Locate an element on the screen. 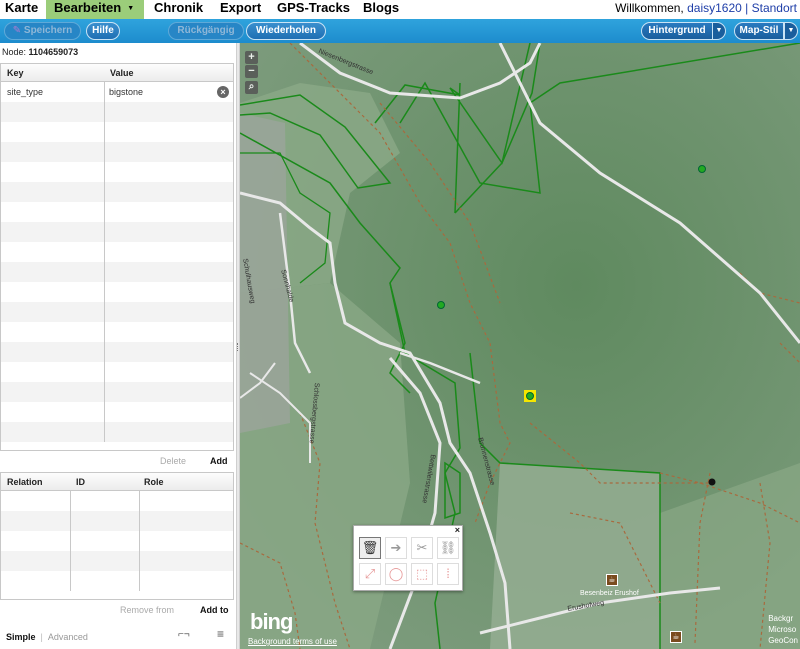  user-welcome: Willkommen, daisy1620 | Standort is located at coordinates (706, 8).